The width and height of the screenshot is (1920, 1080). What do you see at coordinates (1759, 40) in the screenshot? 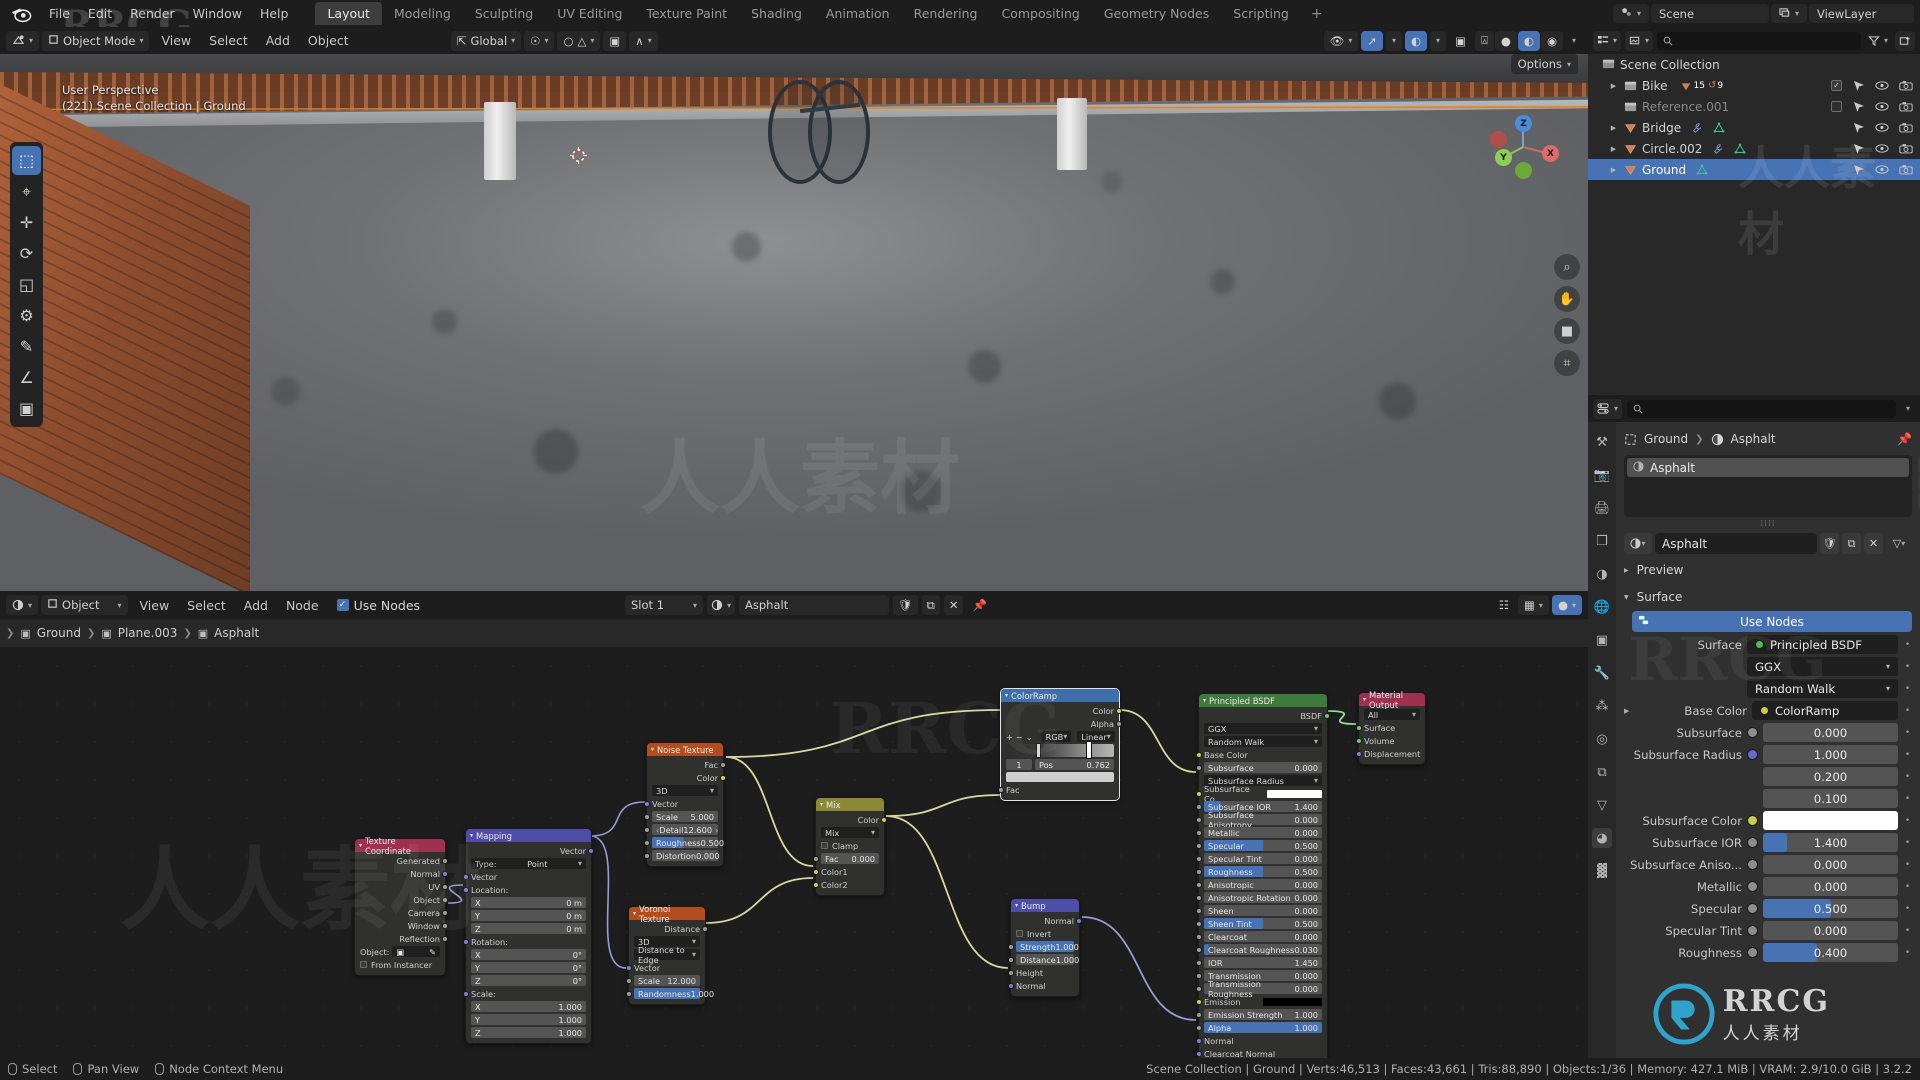
I see `outliner-search-input` at bounding box center [1759, 40].